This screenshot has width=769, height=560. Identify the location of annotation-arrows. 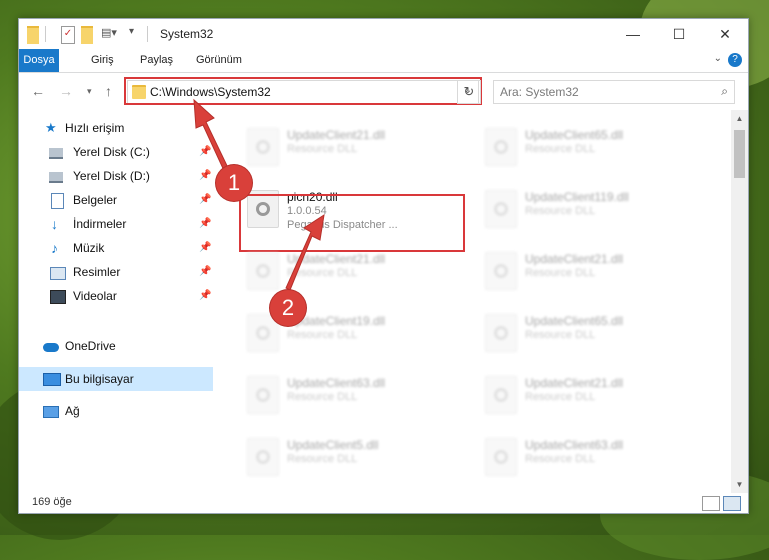
(259, 194).